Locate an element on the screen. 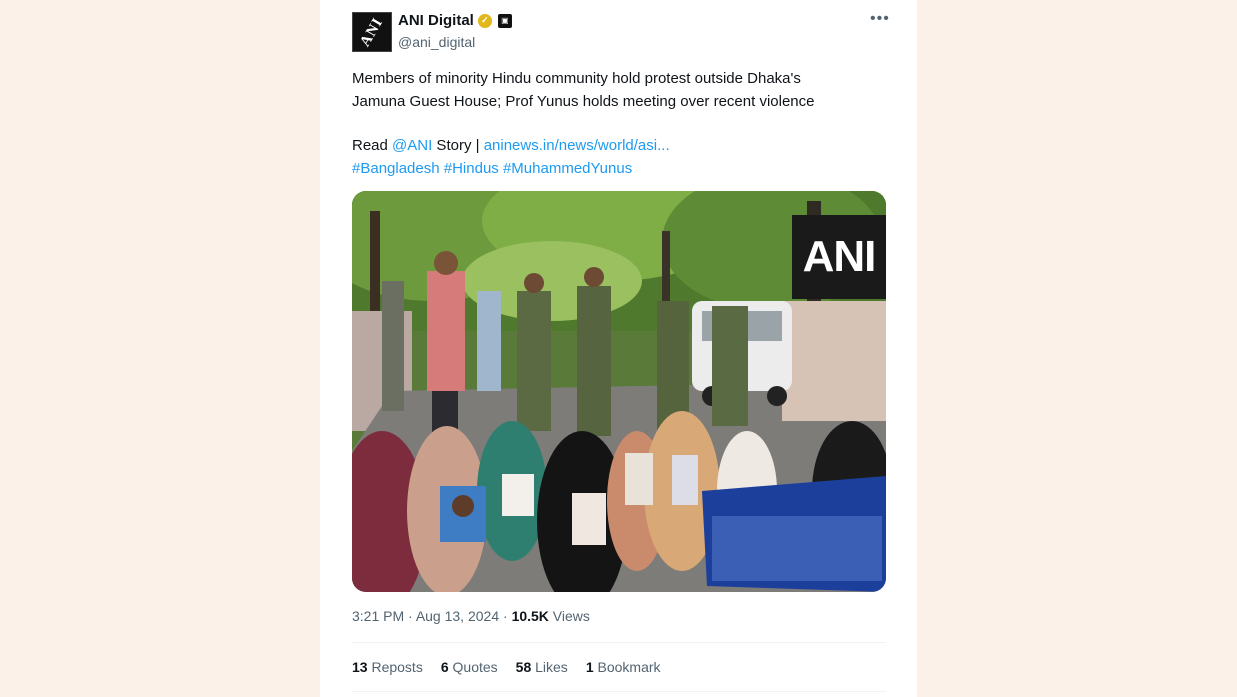 This screenshot has width=1237, height=697. avatar-logo-text: ANI is located at coordinates (372, 31).